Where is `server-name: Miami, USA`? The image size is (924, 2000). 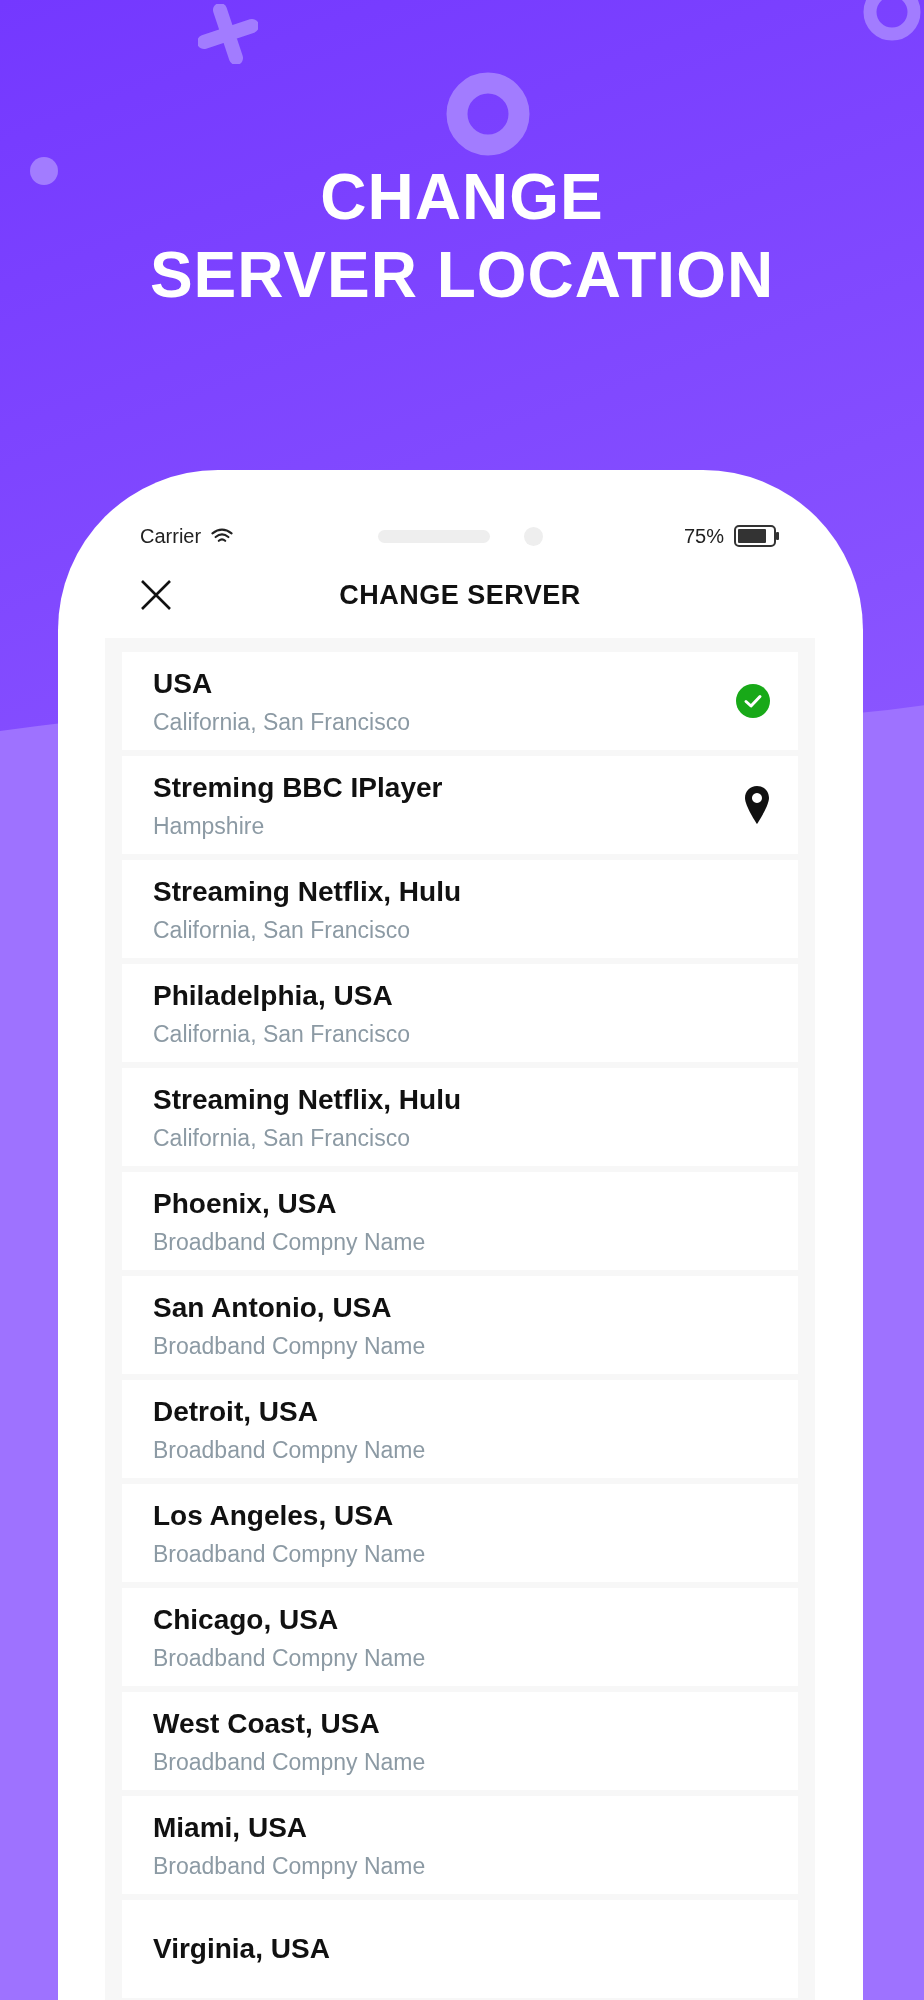 server-name: Miami, USA is located at coordinates (231, 1827).